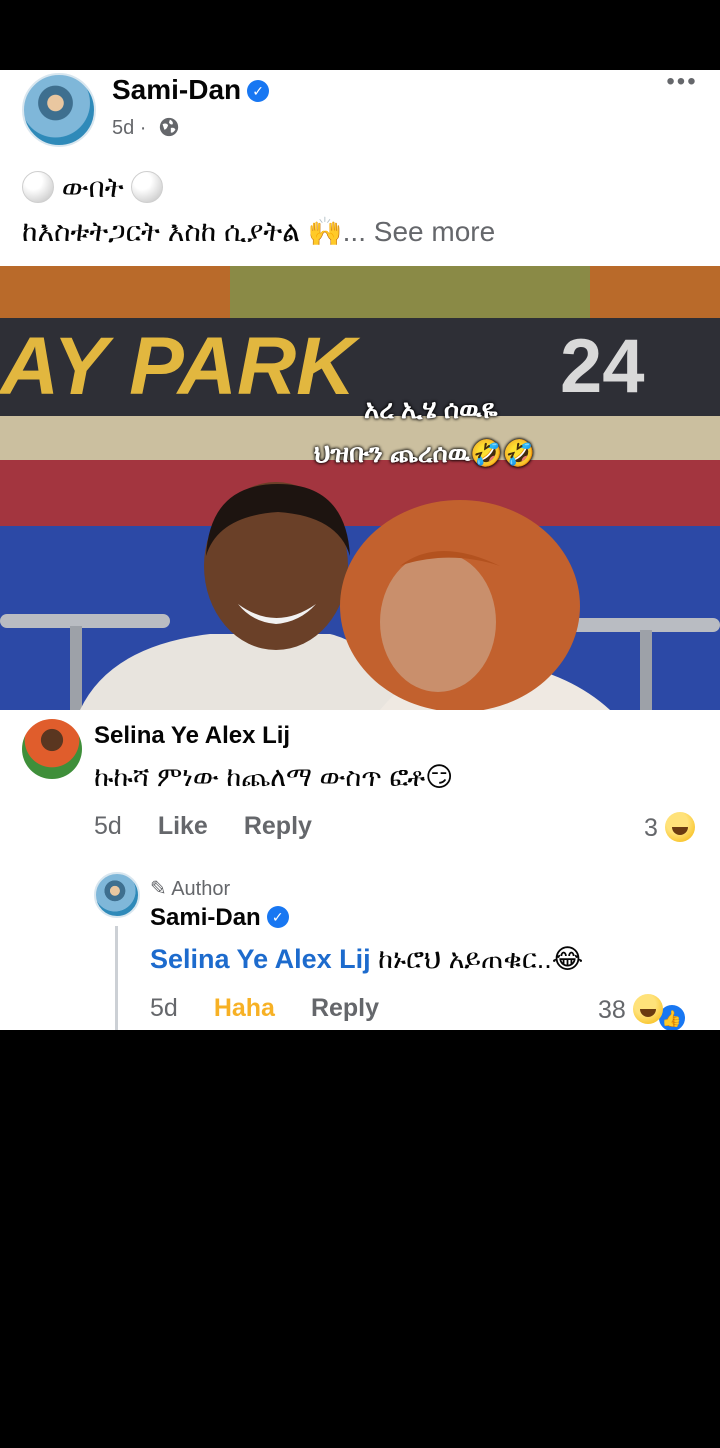  What do you see at coordinates (481, 959) in the screenshot?
I see `reply-body: ከኑሮህ አይጠቁር..😂` at bounding box center [481, 959].